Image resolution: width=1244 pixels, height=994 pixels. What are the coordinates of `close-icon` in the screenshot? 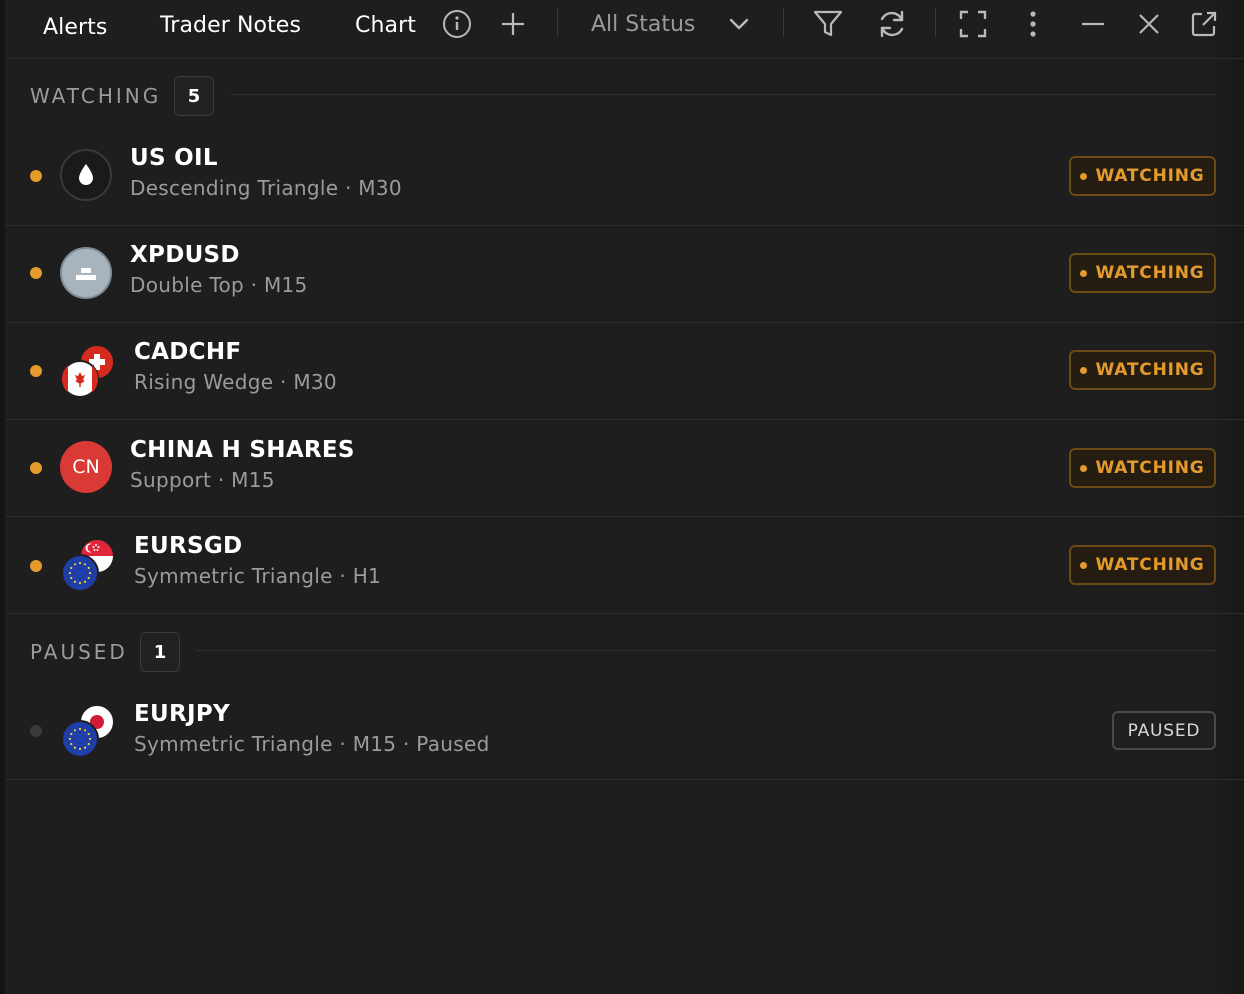 It's located at (1149, 24).